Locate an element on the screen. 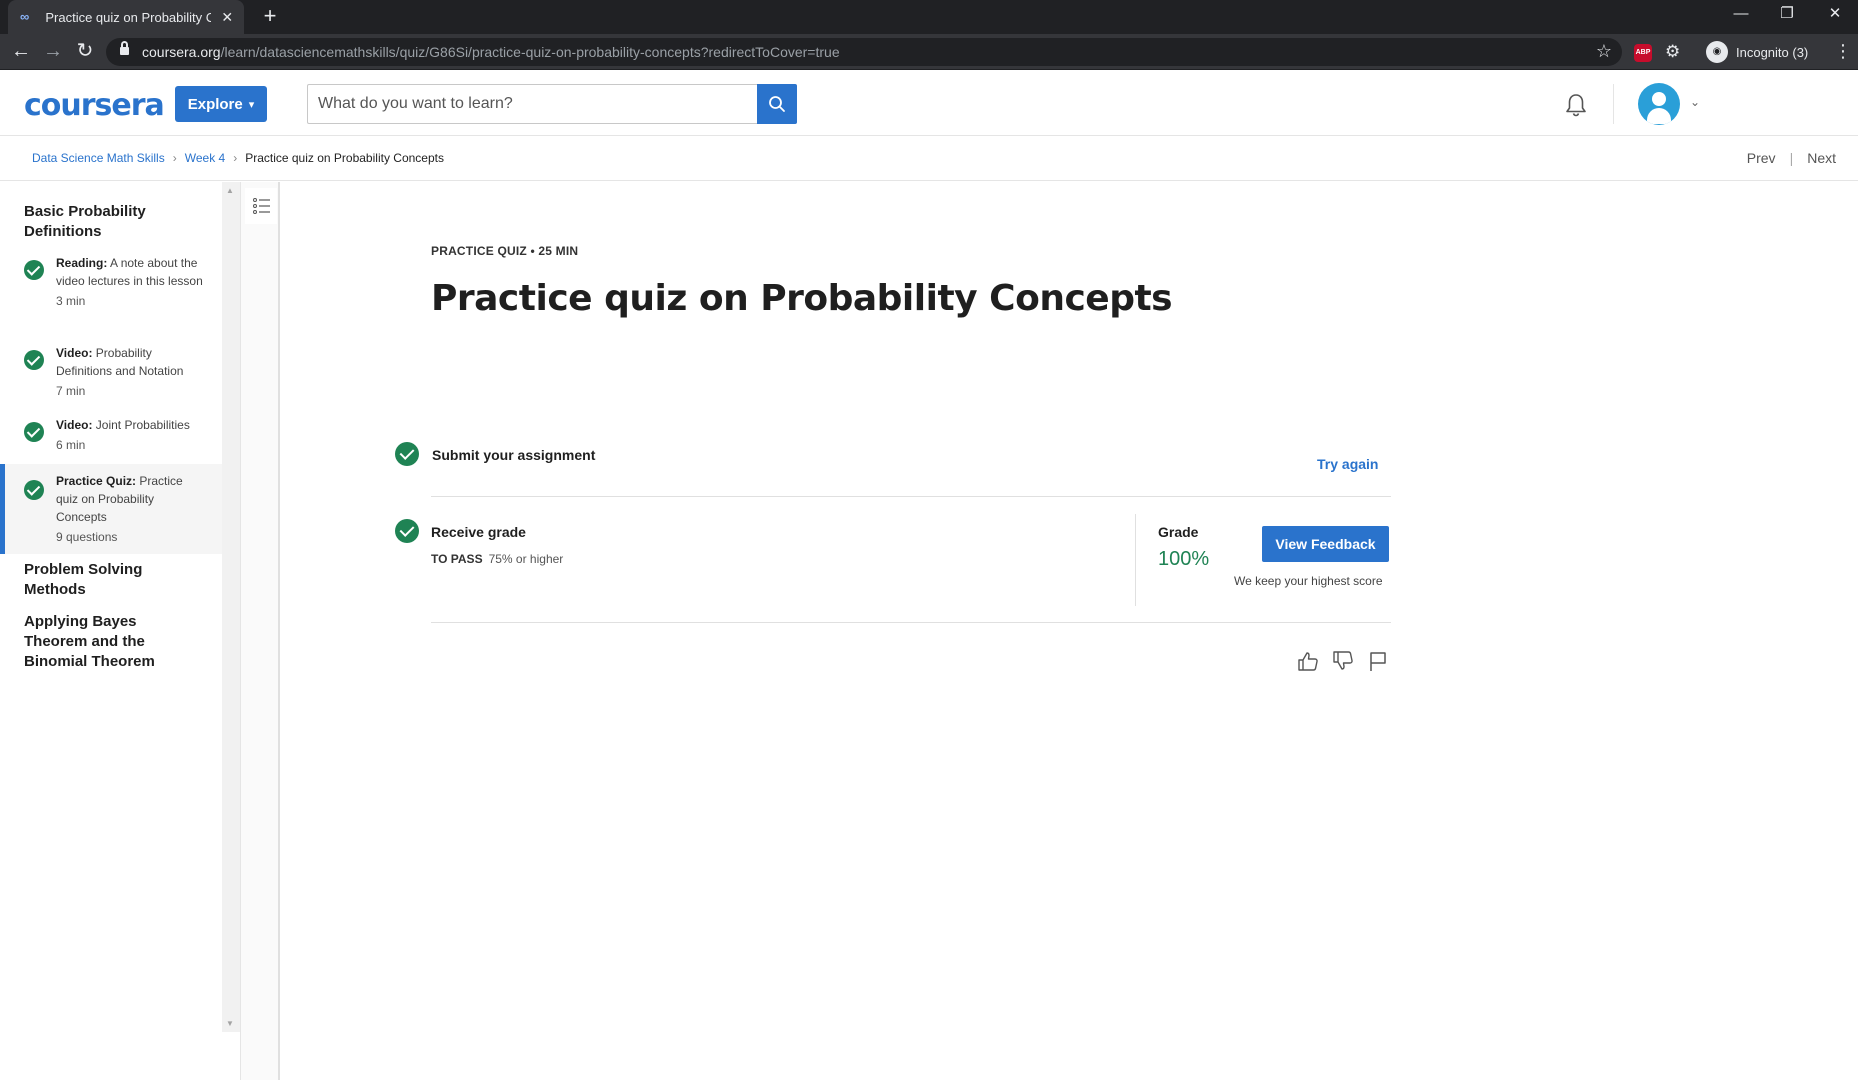  close-window-button: ✕ is located at coordinates (1835, 15).